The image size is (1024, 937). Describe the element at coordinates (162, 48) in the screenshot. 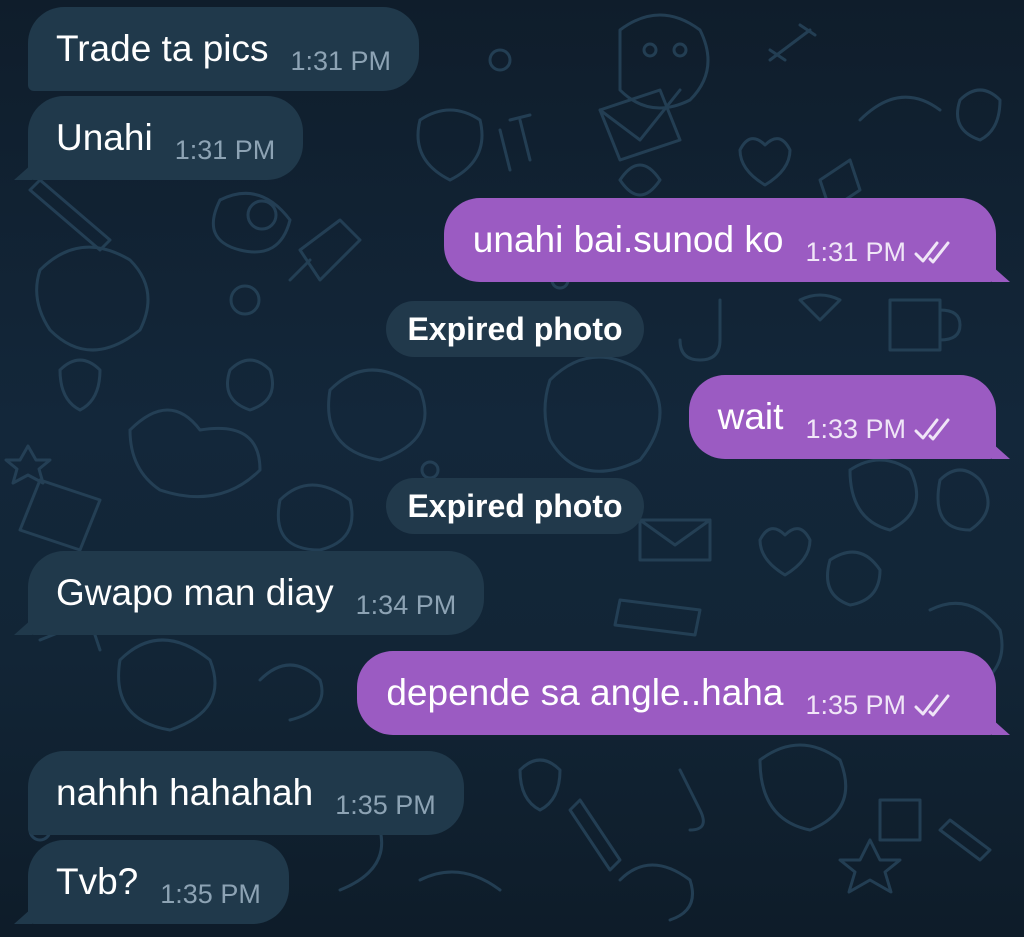

I see `message-text: Trade ta pics` at that location.